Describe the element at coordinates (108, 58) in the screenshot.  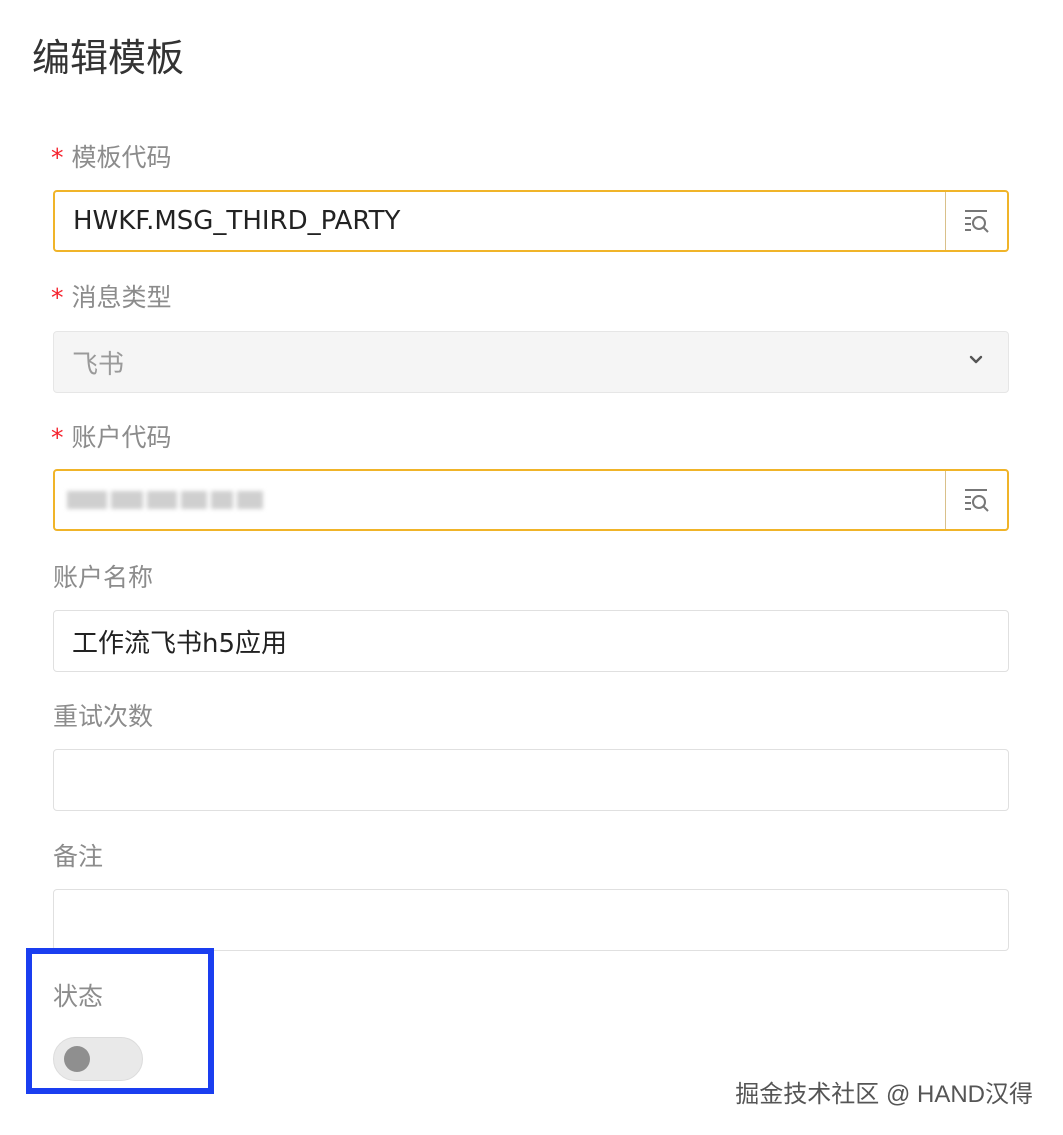
I see `page-title: 编辑模板` at that location.